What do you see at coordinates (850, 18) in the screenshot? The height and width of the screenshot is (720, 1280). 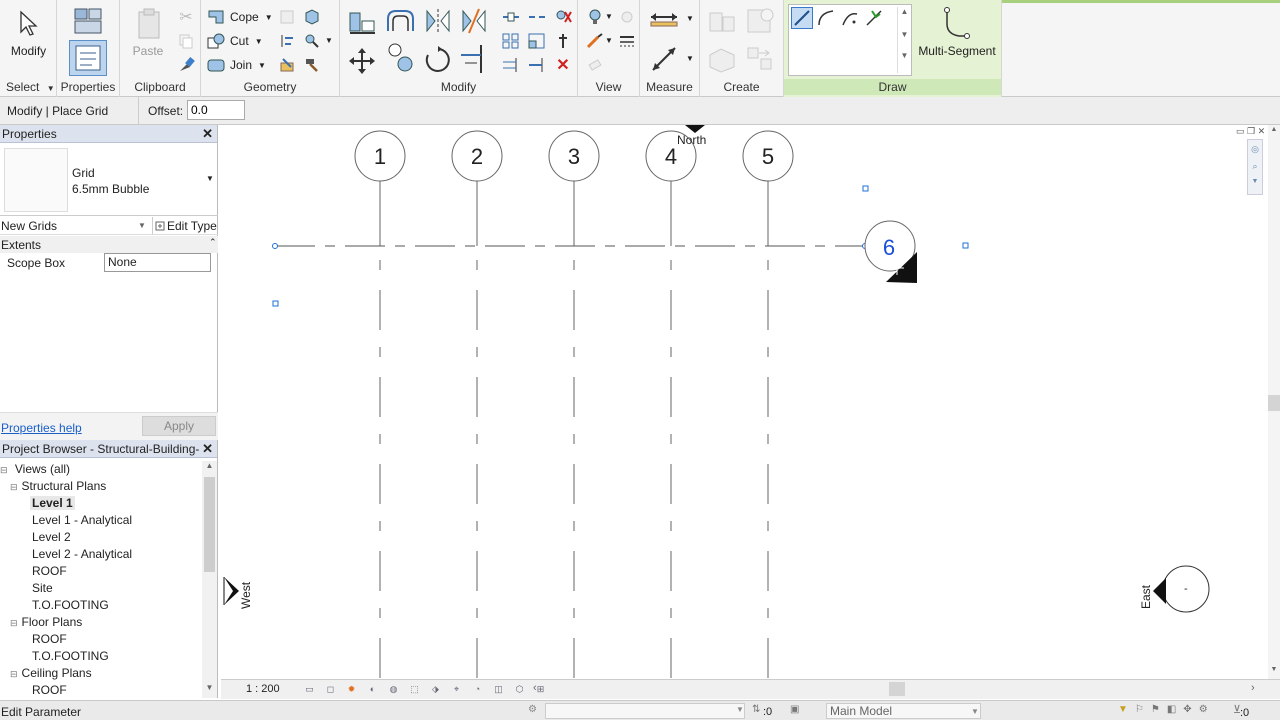 I see `center-ends-arc-icon` at bounding box center [850, 18].